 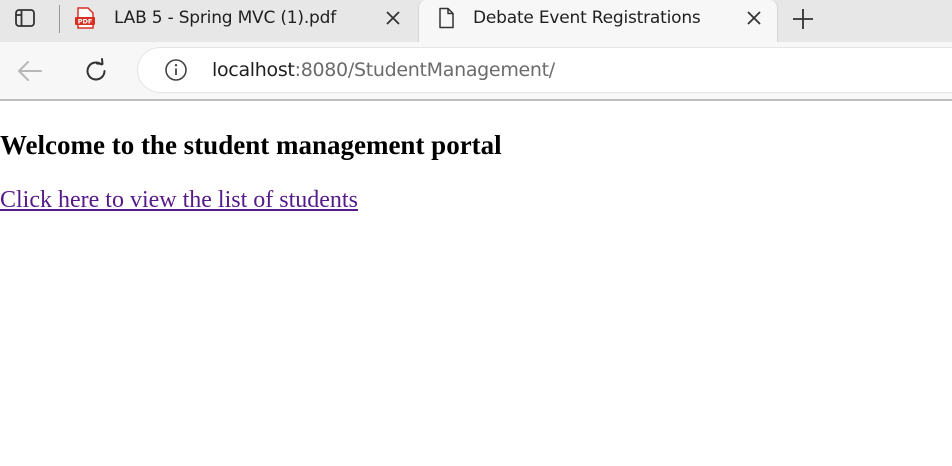 I want to click on tab-debate-event: Debate Event Registrations, so click(x=598, y=21).